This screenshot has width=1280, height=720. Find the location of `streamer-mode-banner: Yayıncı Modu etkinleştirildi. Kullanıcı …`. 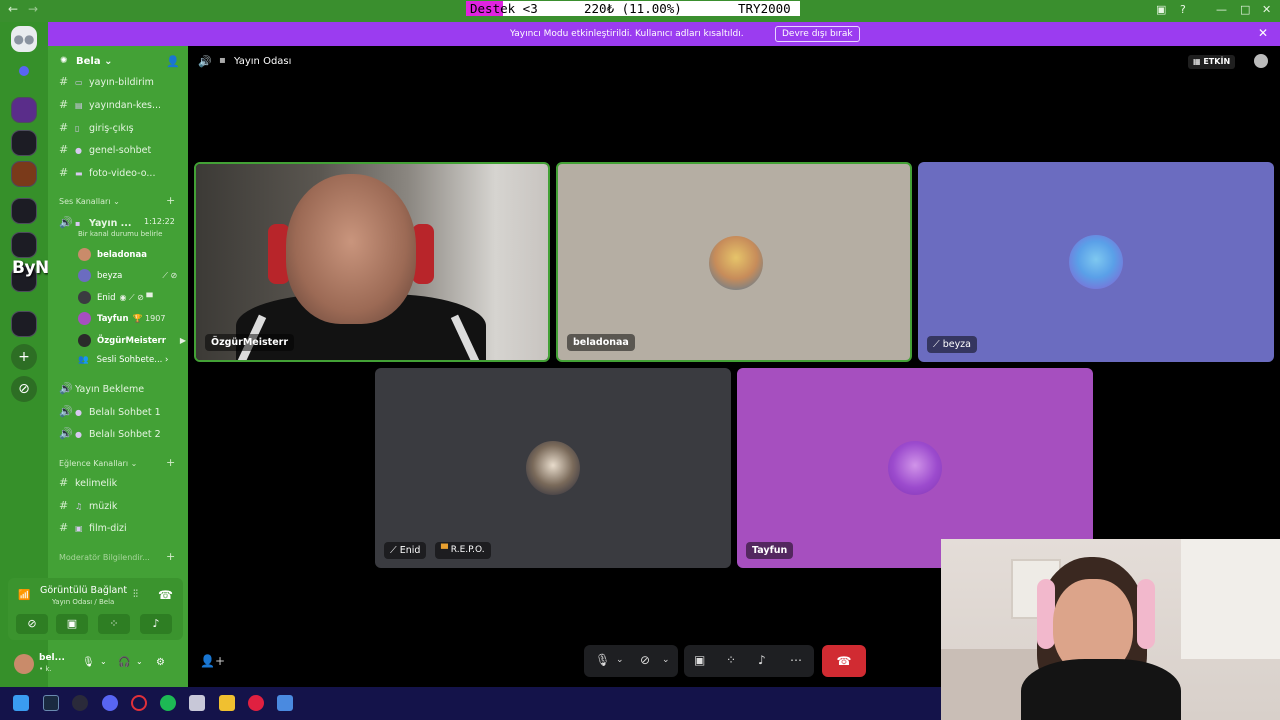

streamer-mode-banner: Yayıncı Modu etkinleştirildi. Kullanıcı … is located at coordinates (664, 34).